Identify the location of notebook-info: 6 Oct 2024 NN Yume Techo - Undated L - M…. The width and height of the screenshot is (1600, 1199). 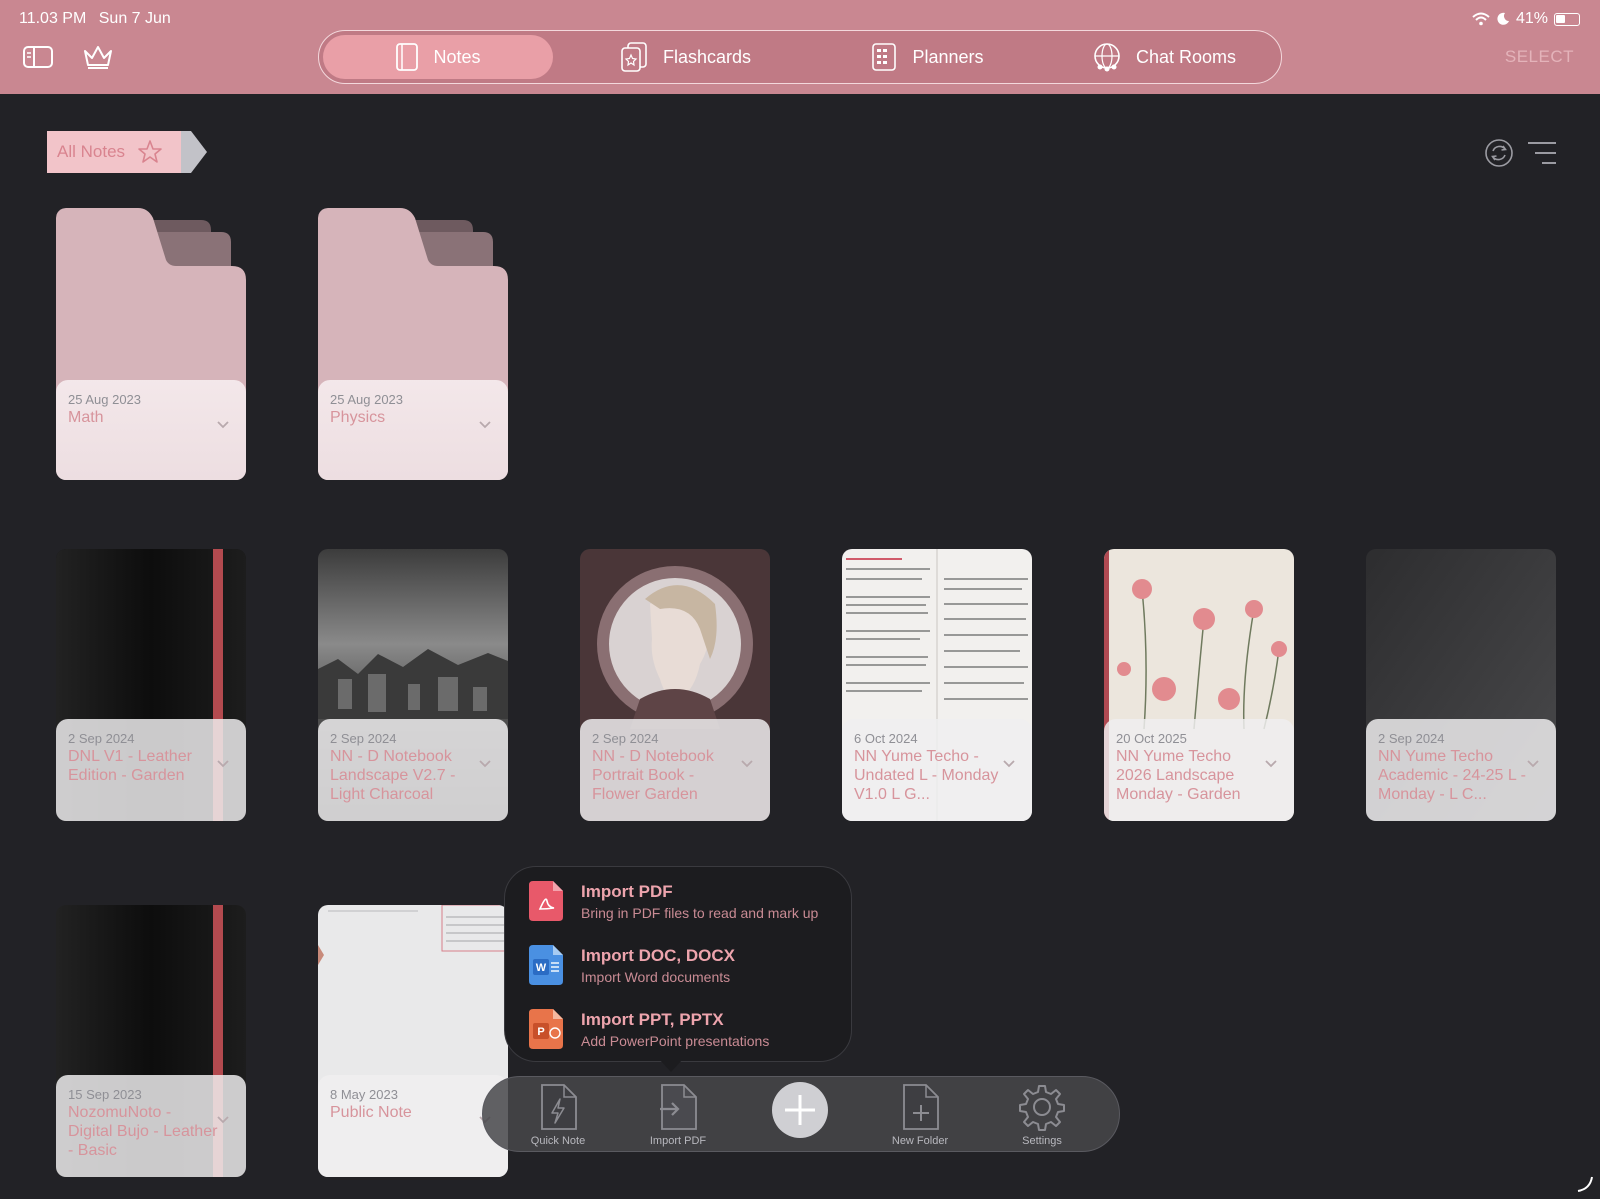
(937, 770).